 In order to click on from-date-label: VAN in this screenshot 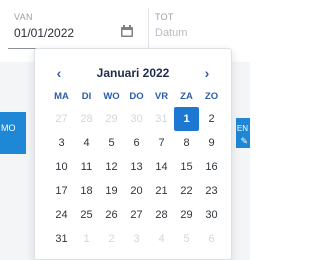, I will do `click(23, 17)`.